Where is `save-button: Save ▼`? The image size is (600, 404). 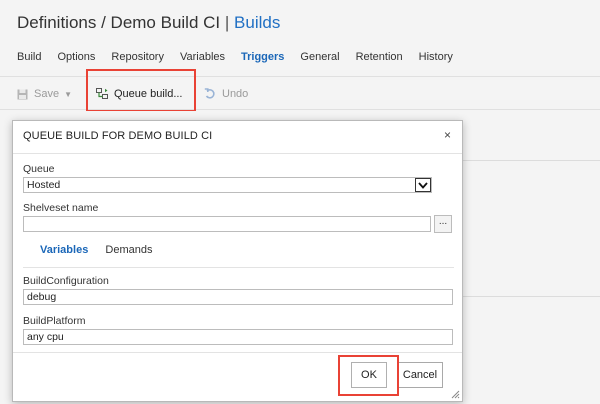 save-button: Save ▼ is located at coordinates (44, 94).